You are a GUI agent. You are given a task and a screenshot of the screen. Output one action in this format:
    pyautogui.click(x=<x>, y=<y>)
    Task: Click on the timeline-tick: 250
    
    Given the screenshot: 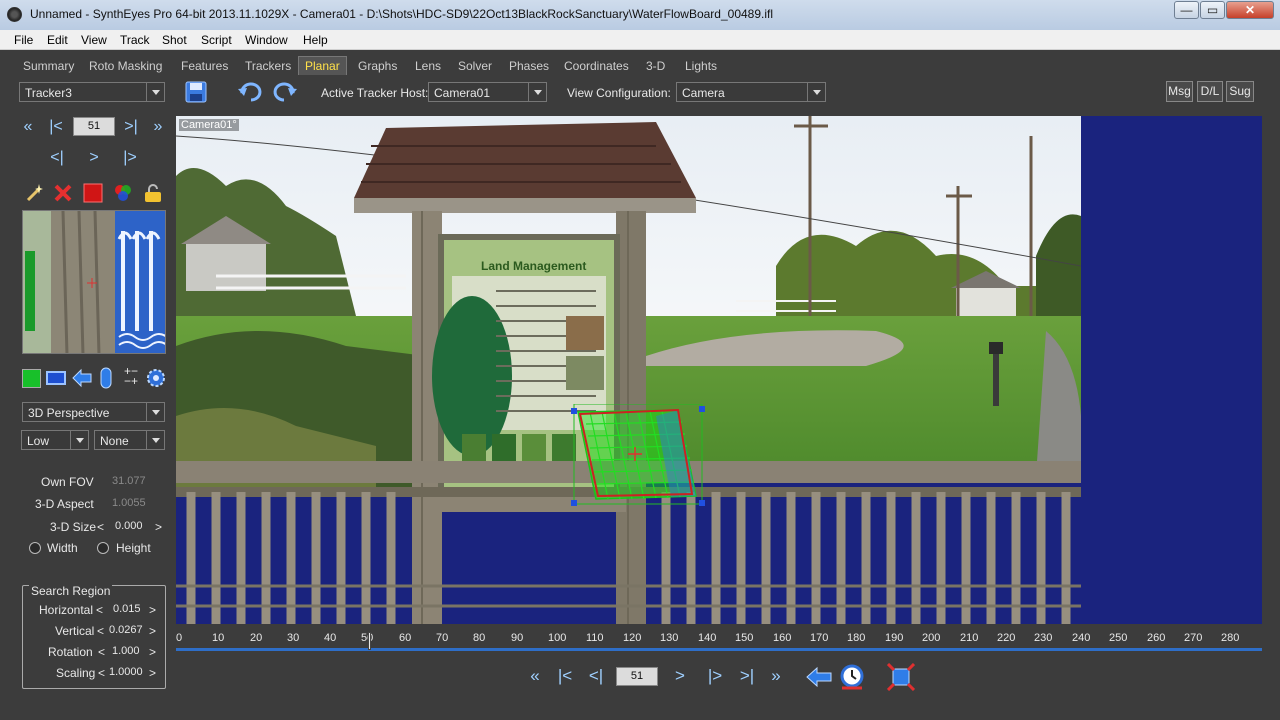 What is the action you would take?
    pyautogui.click(x=1118, y=638)
    